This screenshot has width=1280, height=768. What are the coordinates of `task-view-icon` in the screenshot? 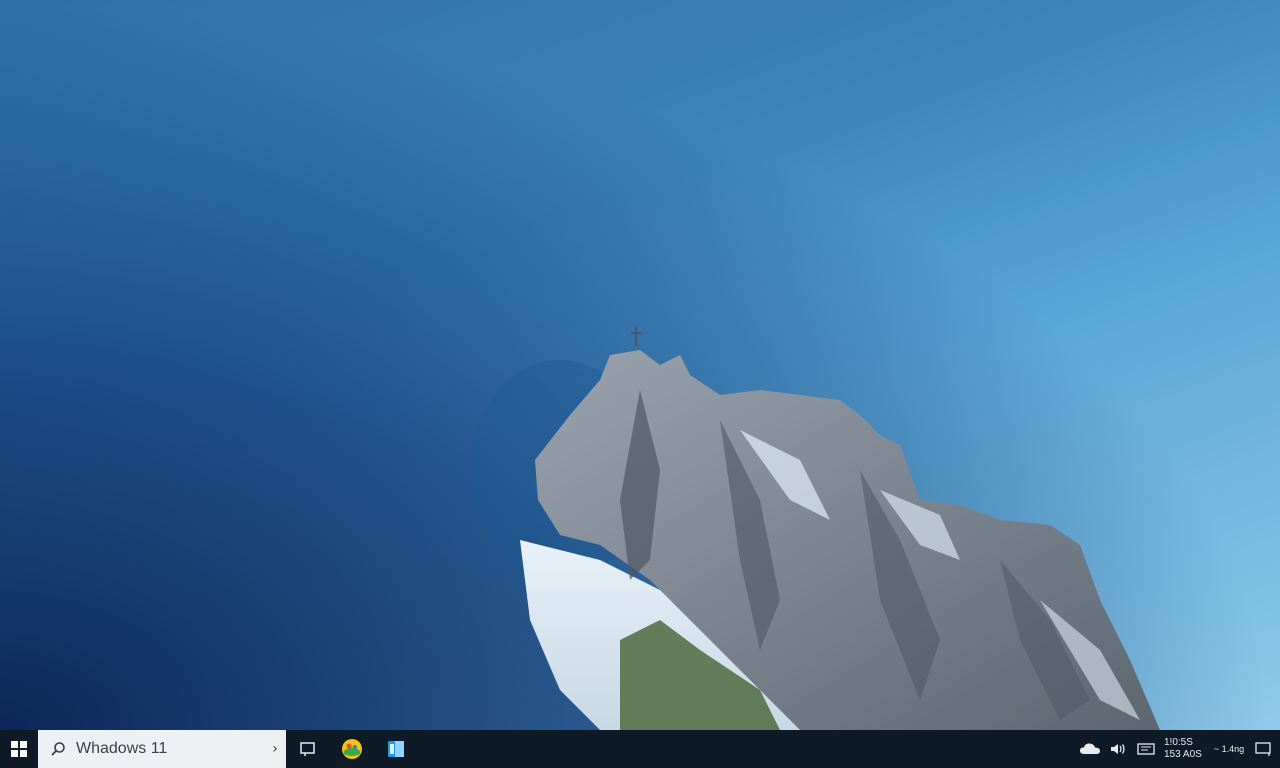 It's located at (307, 749).